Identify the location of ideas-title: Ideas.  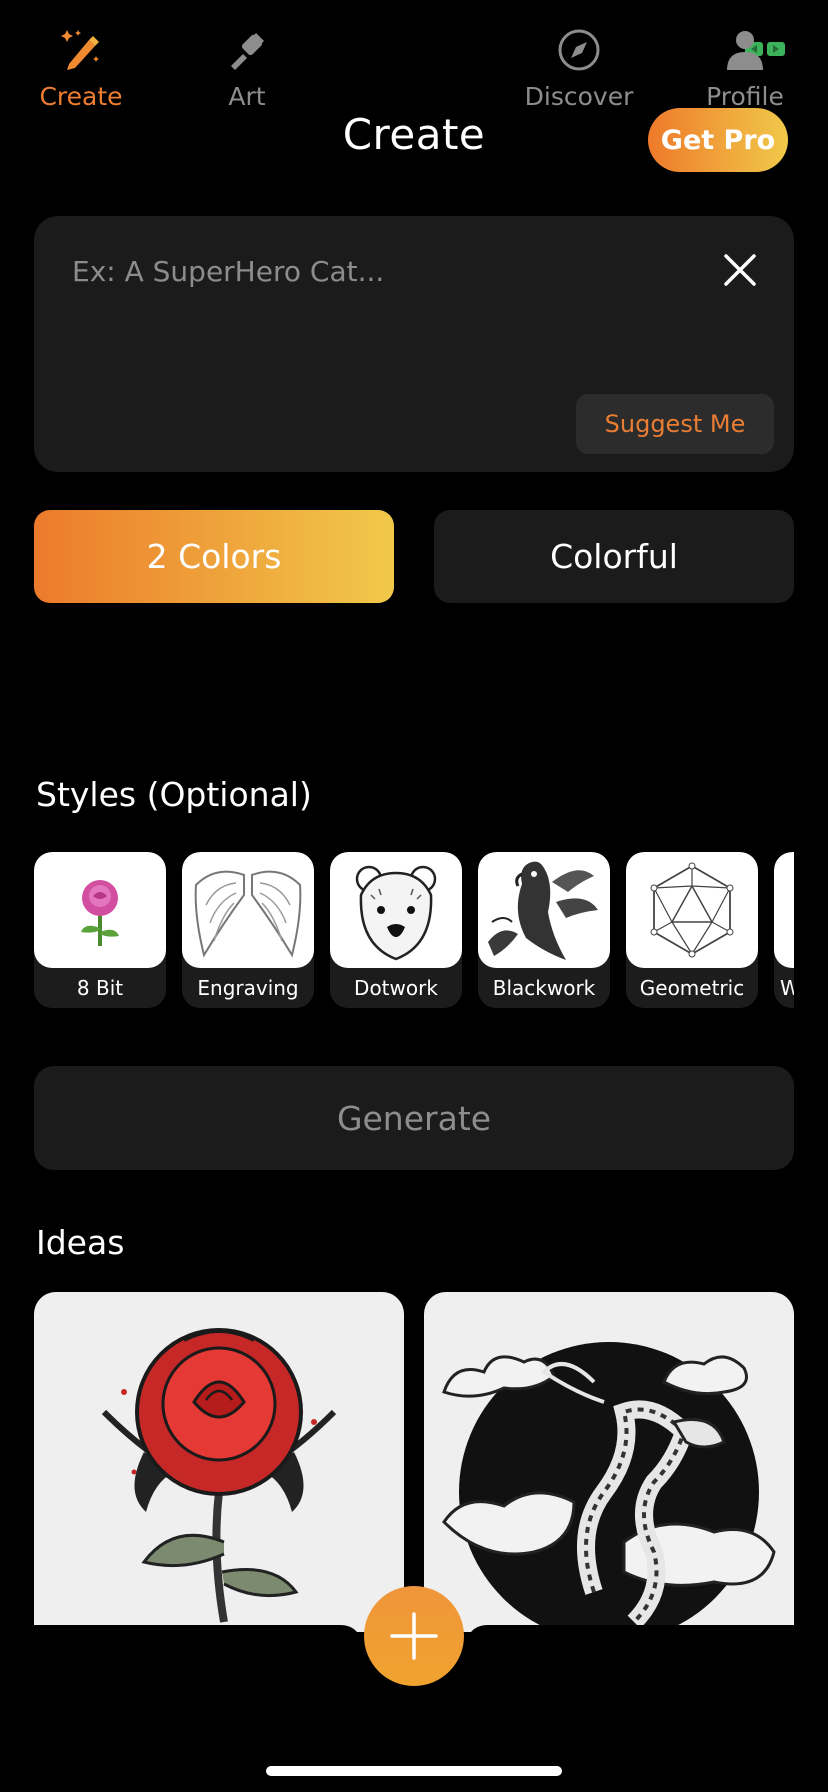
(80, 1242).